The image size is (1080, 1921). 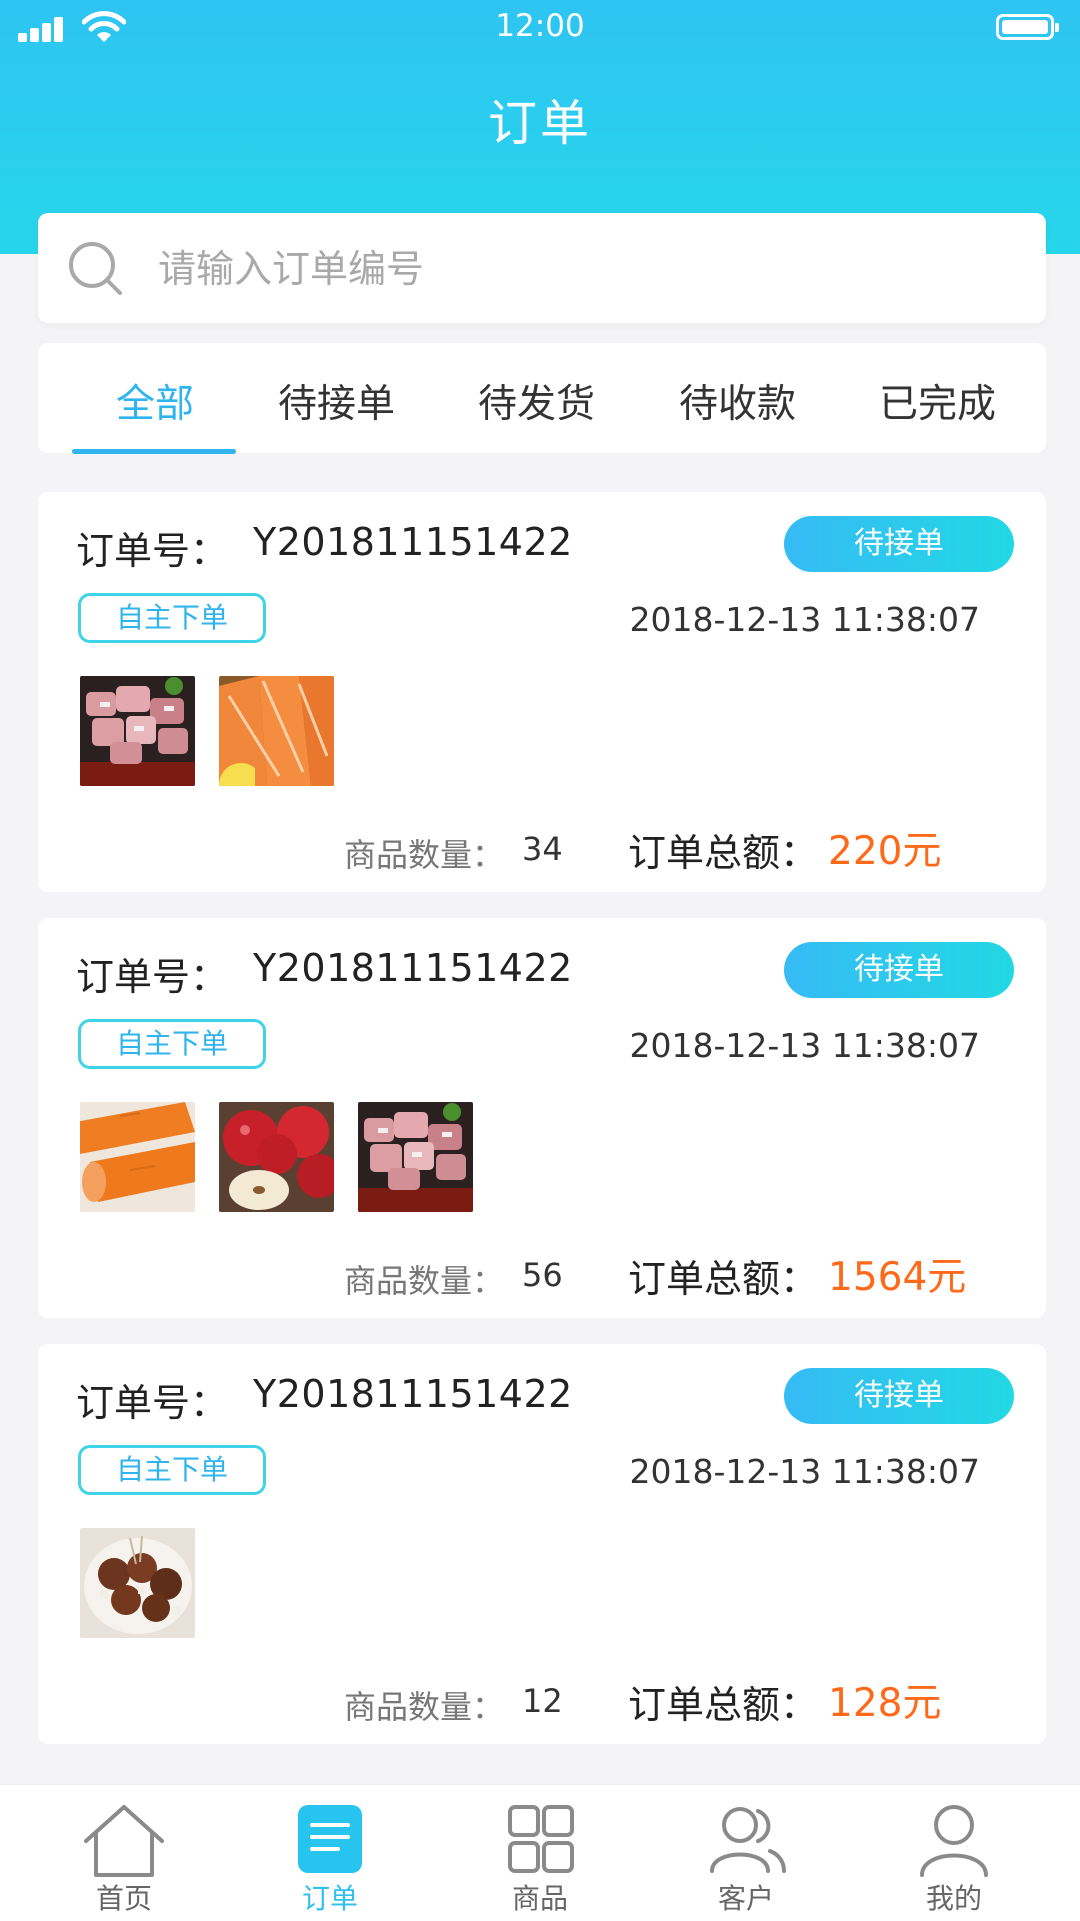 I want to click on status-time: 12:00, so click(x=540, y=26).